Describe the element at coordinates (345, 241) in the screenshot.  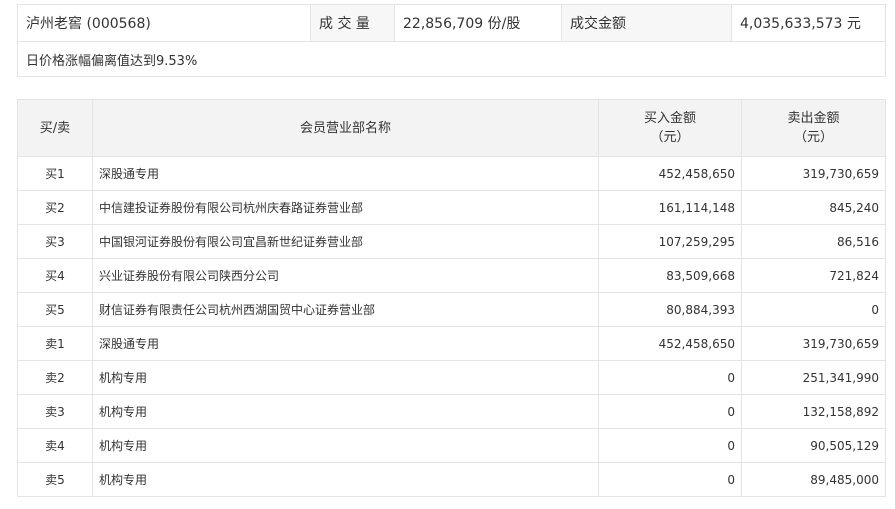
I see `row-branch-name: 中国银河证券股份有限公司宜昌新世纪证券营业部` at that location.